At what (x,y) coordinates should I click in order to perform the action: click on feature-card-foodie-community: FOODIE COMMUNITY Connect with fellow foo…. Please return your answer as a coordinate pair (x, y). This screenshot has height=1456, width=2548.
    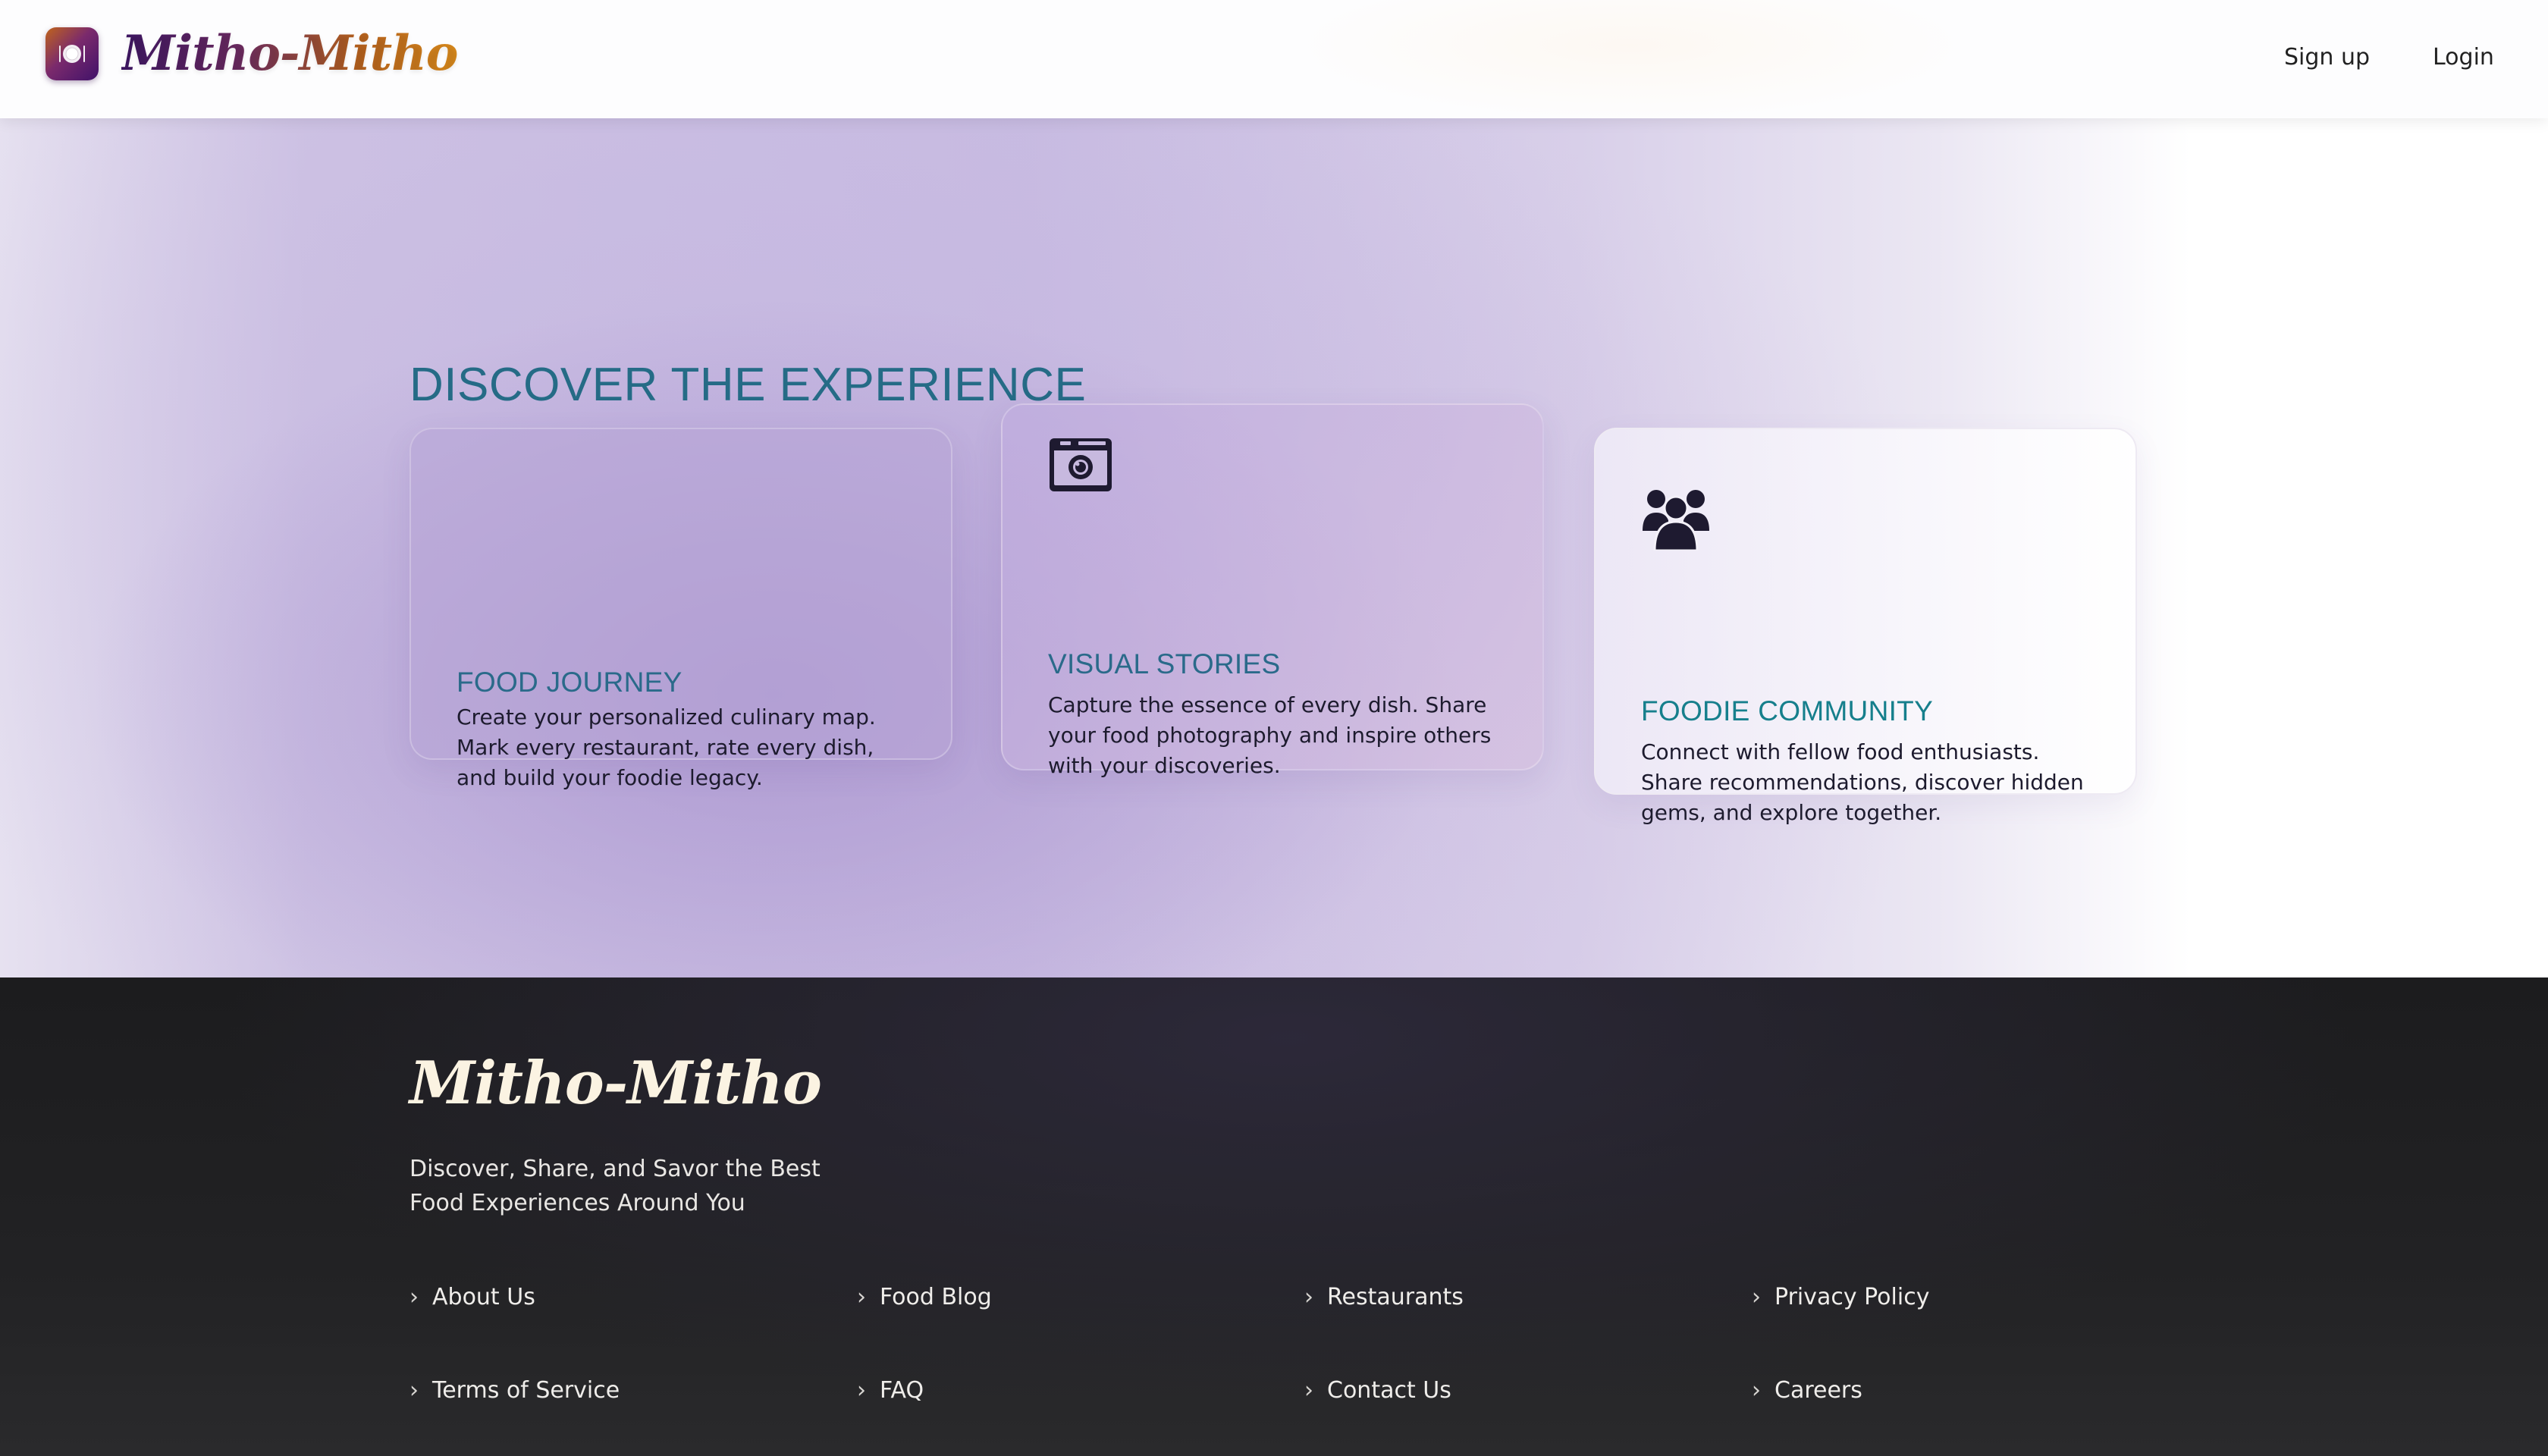
    Looking at the image, I should click on (1865, 626).